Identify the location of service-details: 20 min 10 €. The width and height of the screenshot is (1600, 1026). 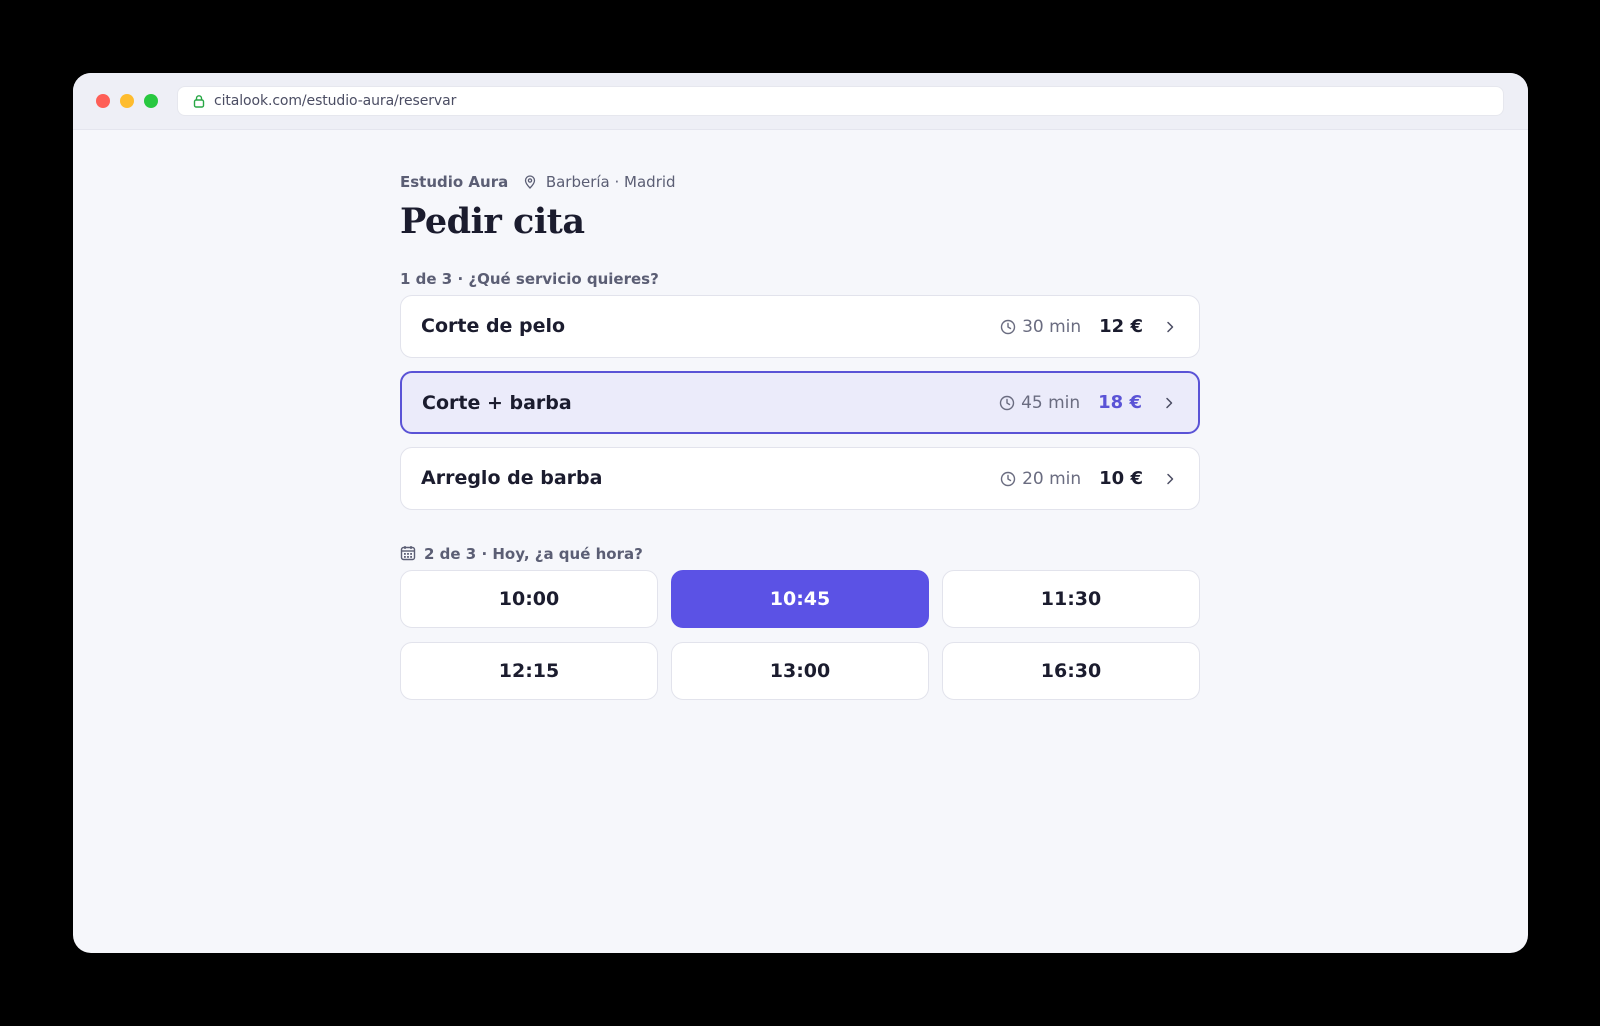
(1088, 478).